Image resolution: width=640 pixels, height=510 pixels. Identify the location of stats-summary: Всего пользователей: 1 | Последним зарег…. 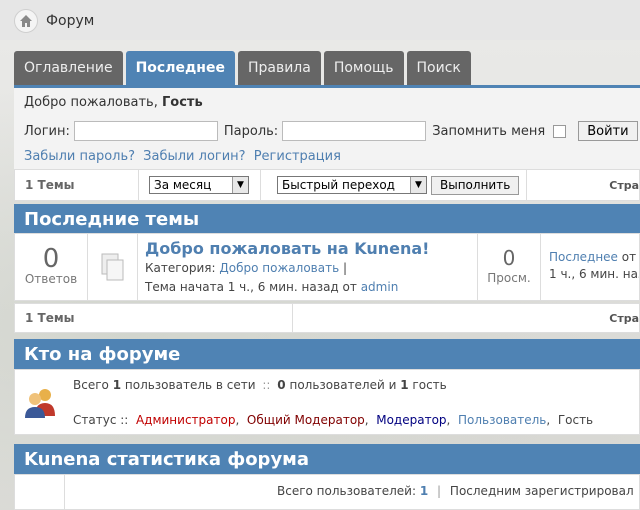
(455, 491).